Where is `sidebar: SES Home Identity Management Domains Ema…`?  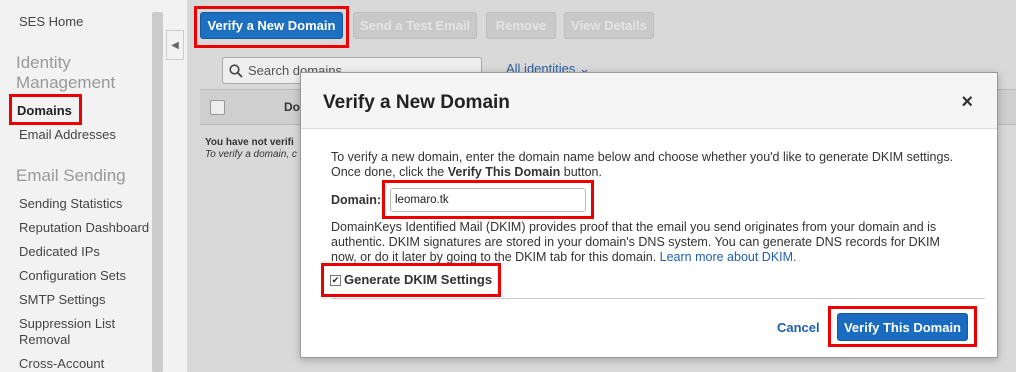
sidebar: SES Home Identity Management Domains Ema… is located at coordinates (76, 186).